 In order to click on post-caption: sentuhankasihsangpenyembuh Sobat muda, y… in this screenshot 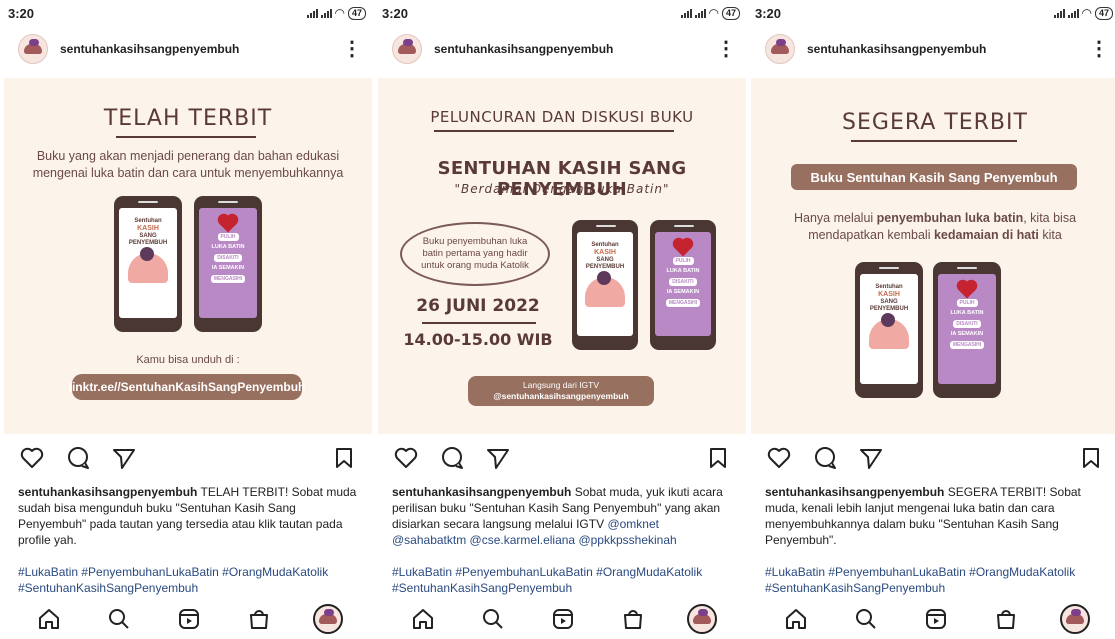, I will do `click(563, 516)`.